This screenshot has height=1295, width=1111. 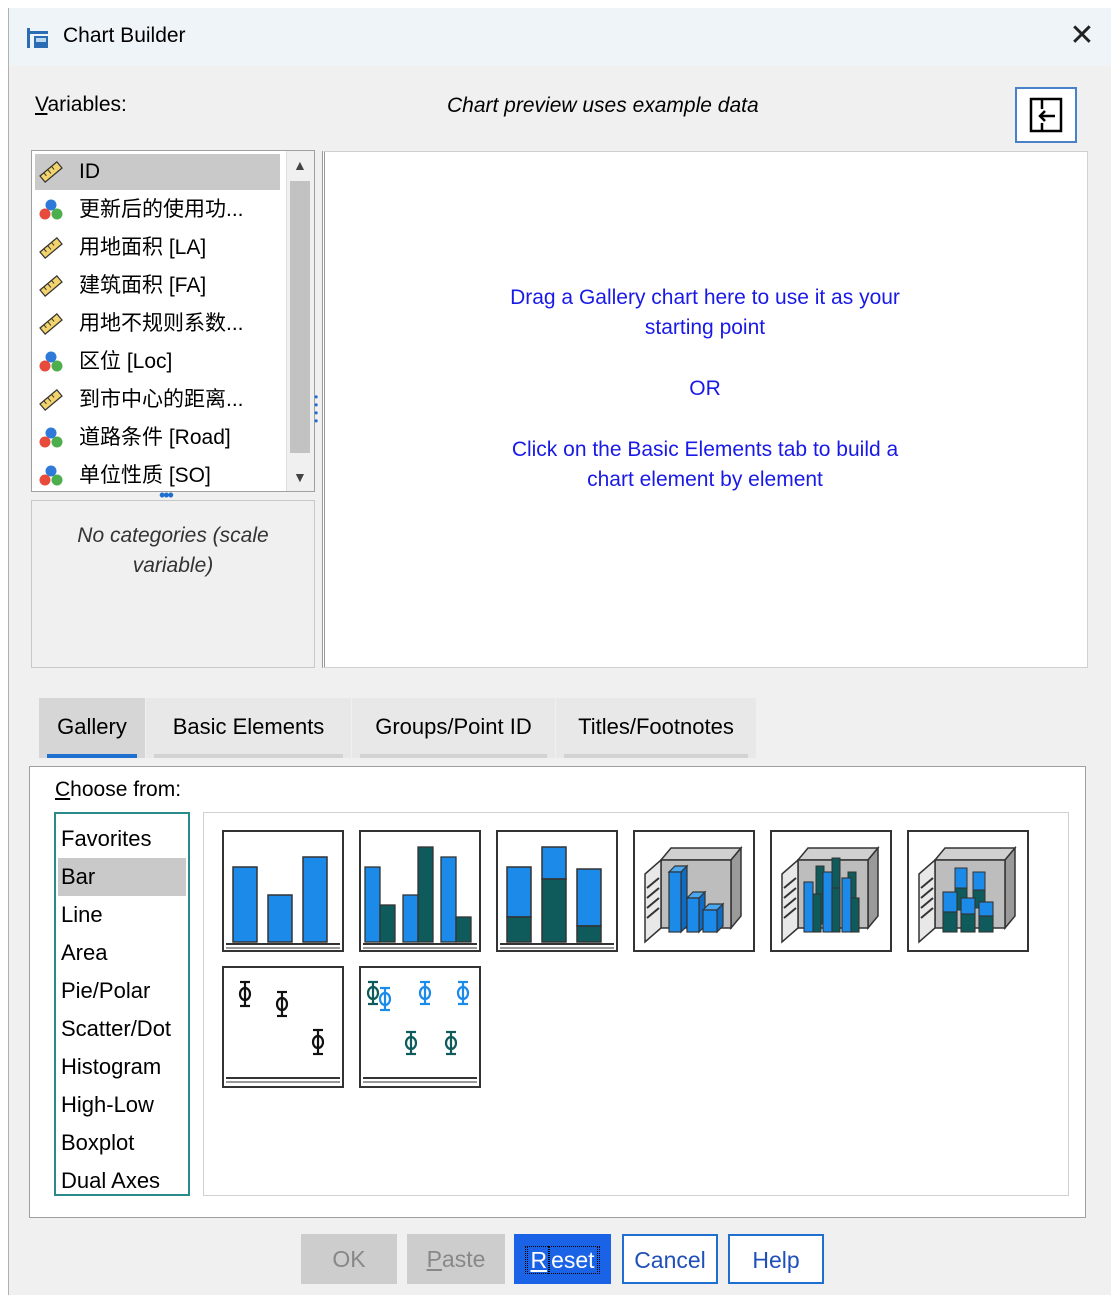 What do you see at coordinates (122, 953) in the screenshot?
I see `chart-type-area: Area` at bounding box center [122, 953].